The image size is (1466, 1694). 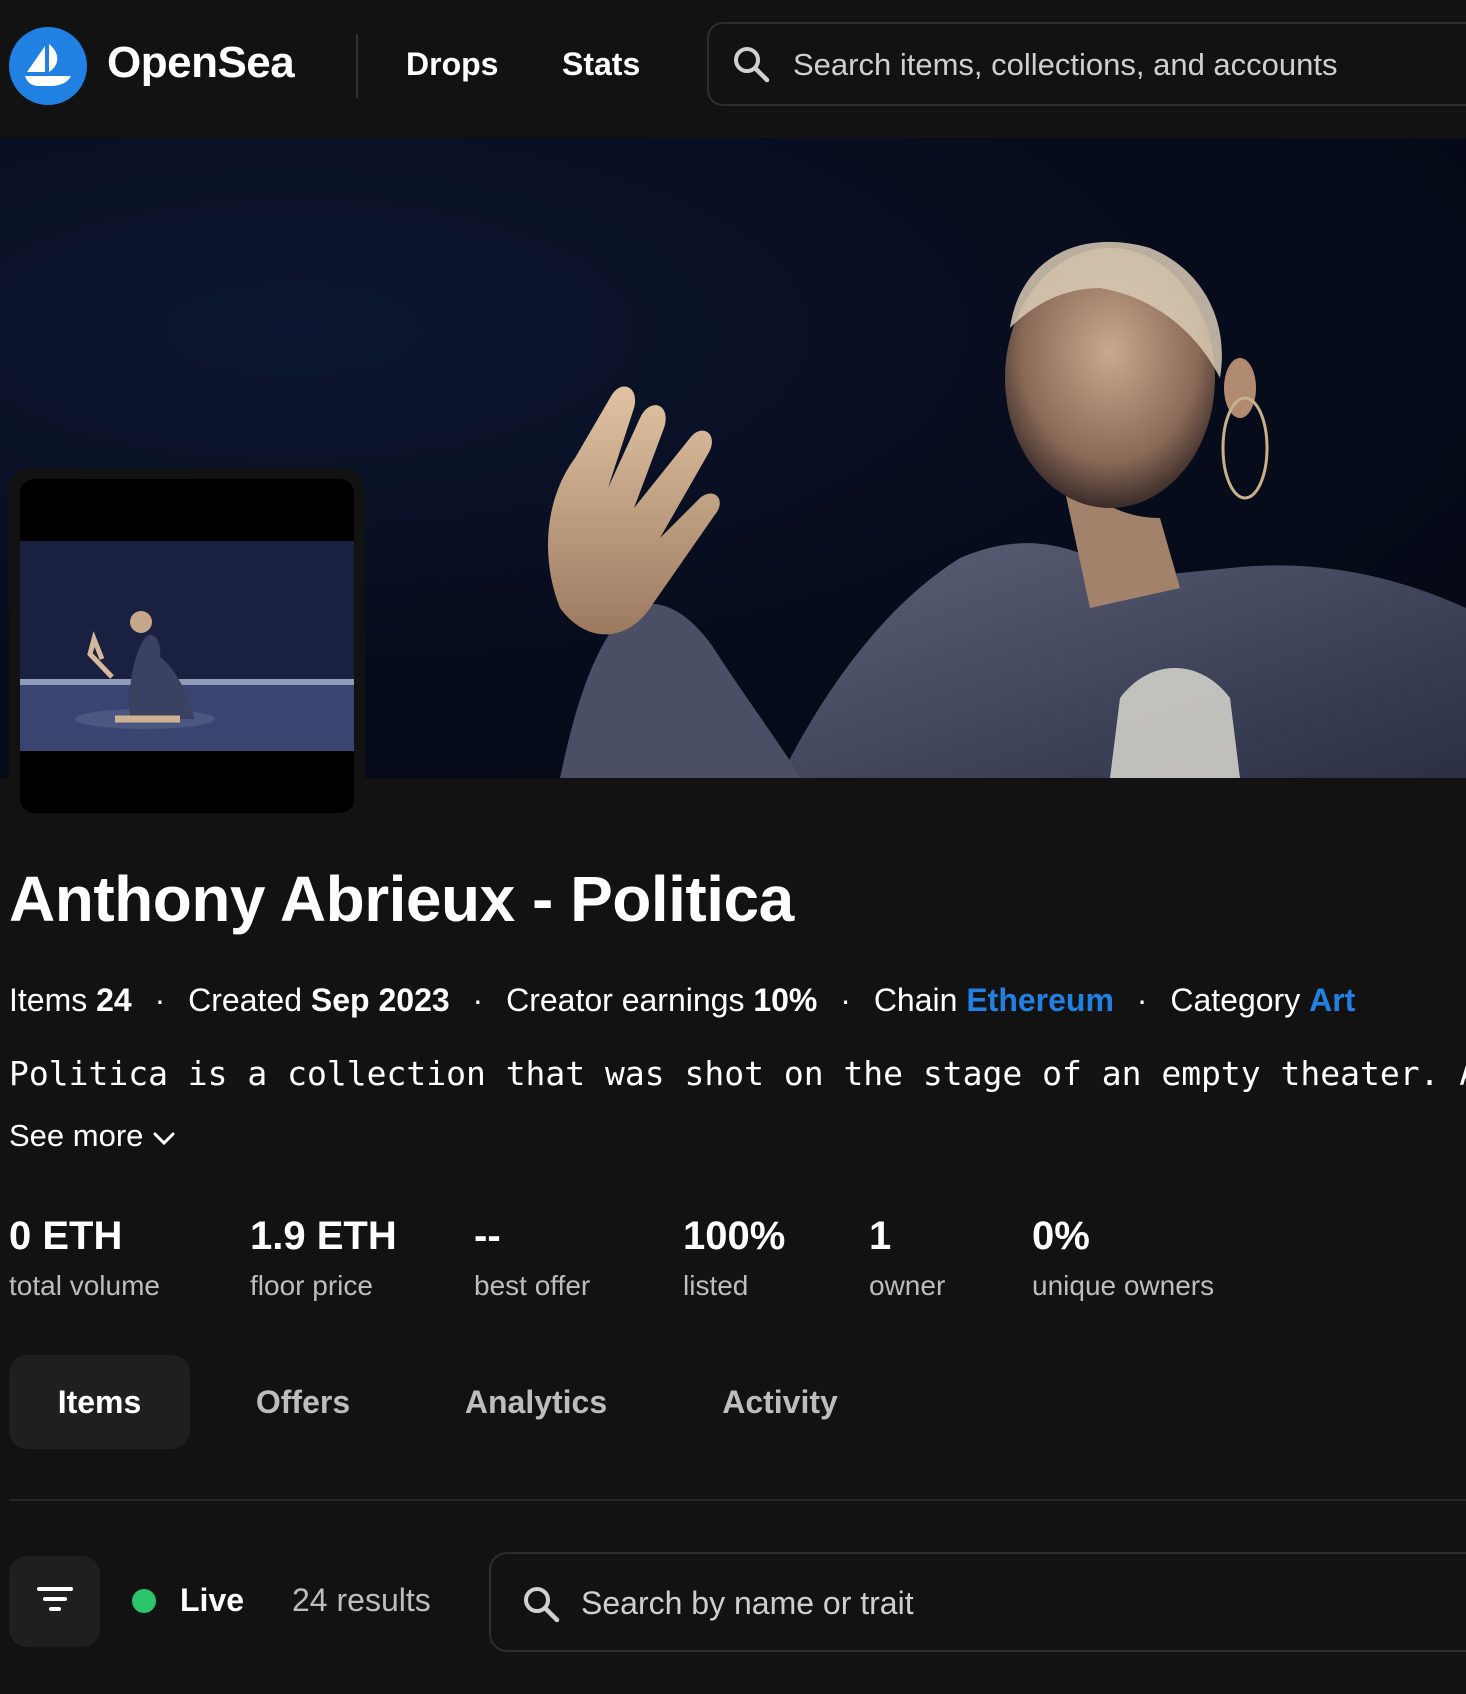 What do you see at coordinates (48, 1000) in the screenshot?
I see `meta-items-label: Items` at bounding box center [48, 1000].